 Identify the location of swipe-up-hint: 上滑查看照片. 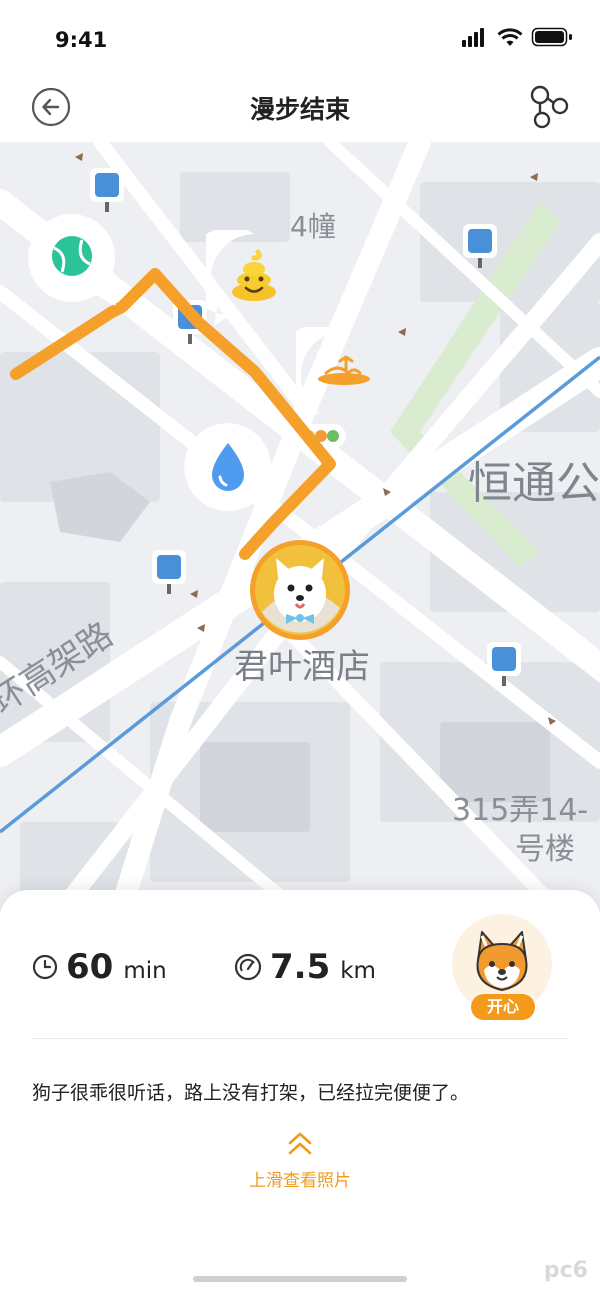
(300, 1160).